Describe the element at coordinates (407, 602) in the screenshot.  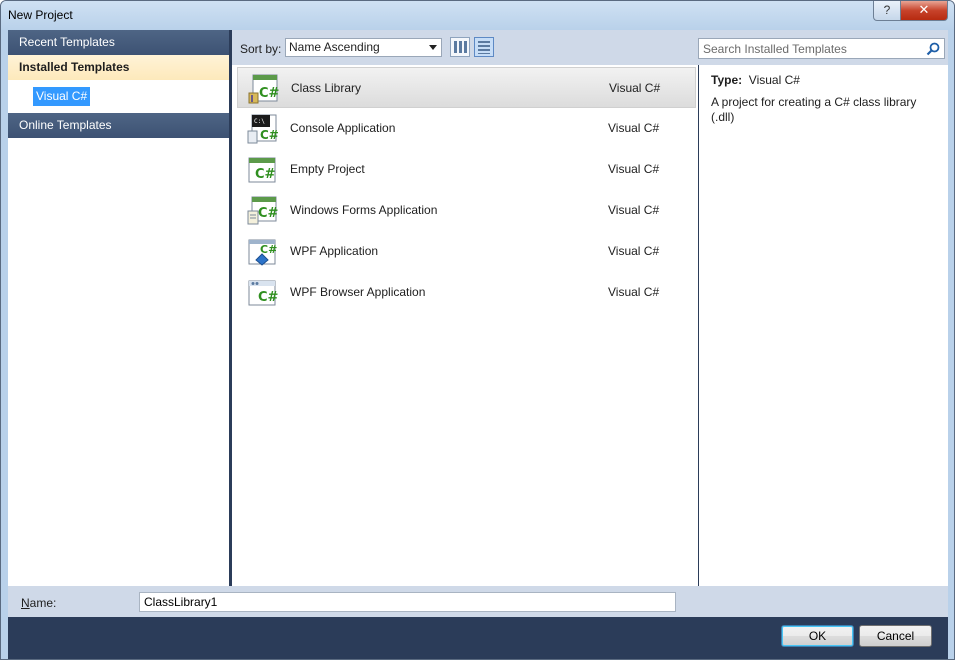
I see `project-name-input` at that location.